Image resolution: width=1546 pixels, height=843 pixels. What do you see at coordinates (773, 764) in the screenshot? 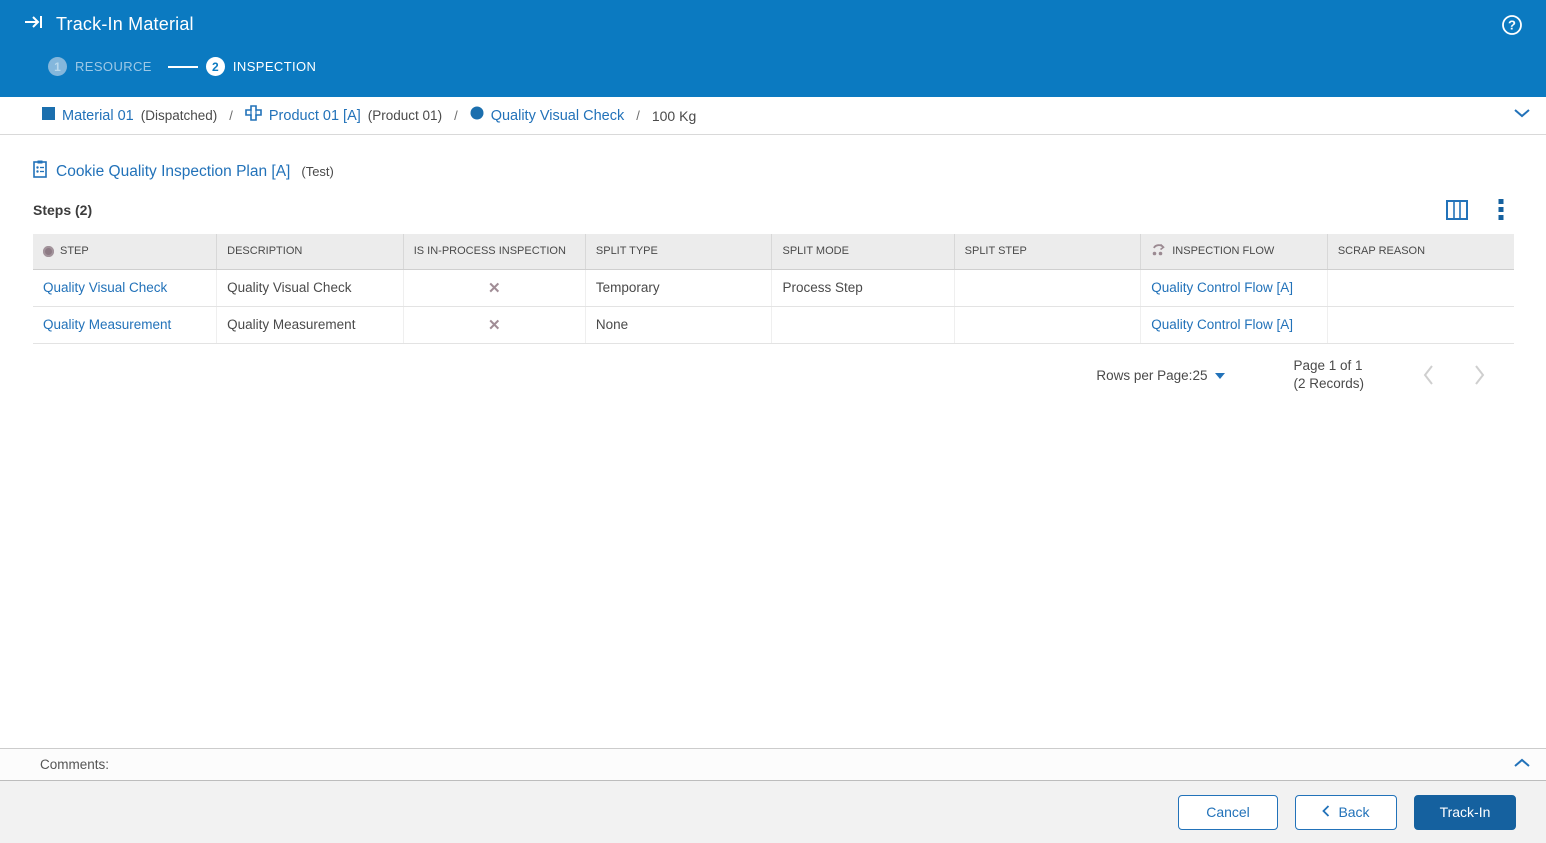
I see `comments-panel-toggle: Comments:` at bounding box center [773, 764].